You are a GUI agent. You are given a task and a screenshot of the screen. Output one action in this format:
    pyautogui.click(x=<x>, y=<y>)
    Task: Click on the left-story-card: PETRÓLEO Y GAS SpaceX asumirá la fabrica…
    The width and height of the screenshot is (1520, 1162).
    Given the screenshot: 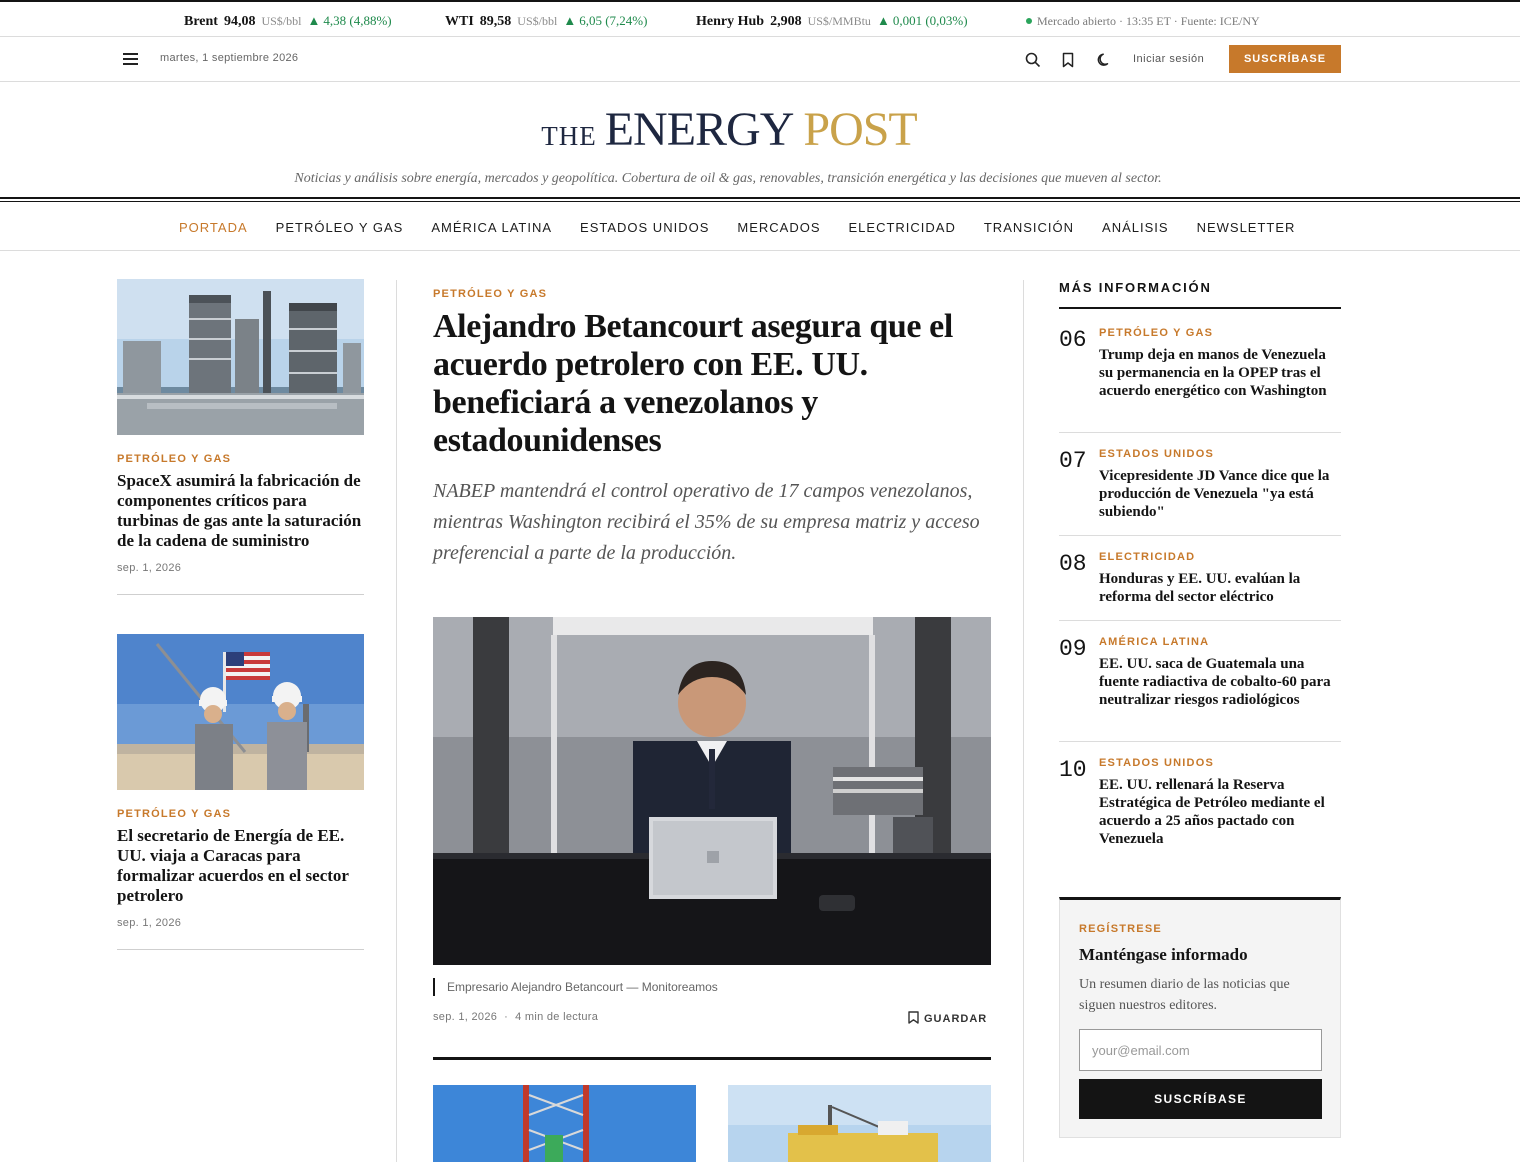 What is the action you would take?
    pyautogui.click(x=240, y=437)
    